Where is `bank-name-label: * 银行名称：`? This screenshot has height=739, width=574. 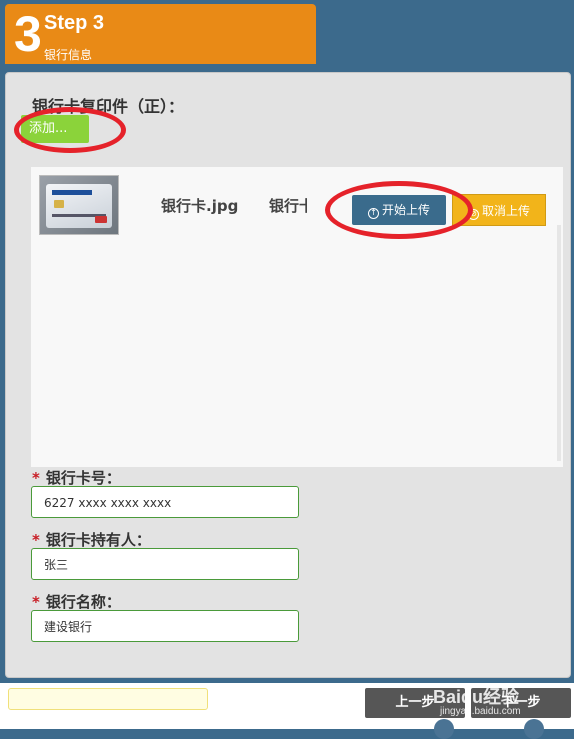 bank-name-label: * 银行名称： is located at coordinates (76, 602).